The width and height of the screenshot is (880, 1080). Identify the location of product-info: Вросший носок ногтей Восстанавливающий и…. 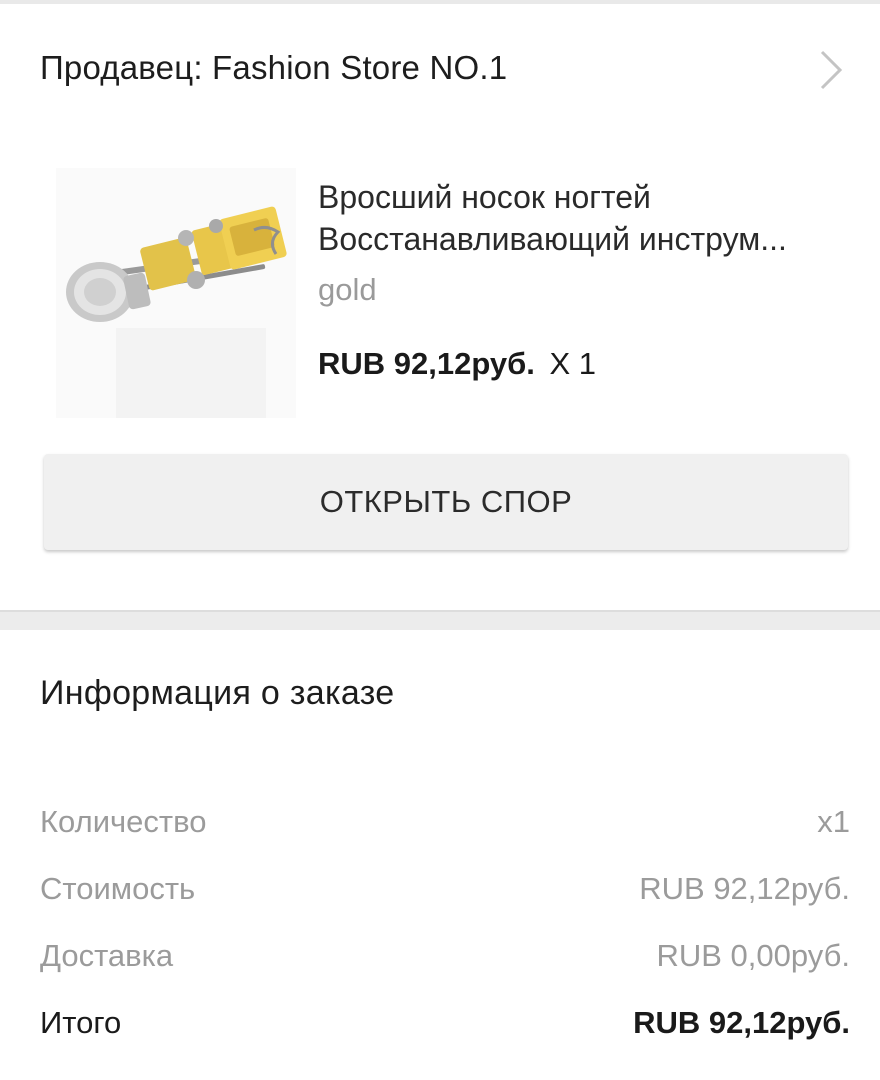
(583, 279).